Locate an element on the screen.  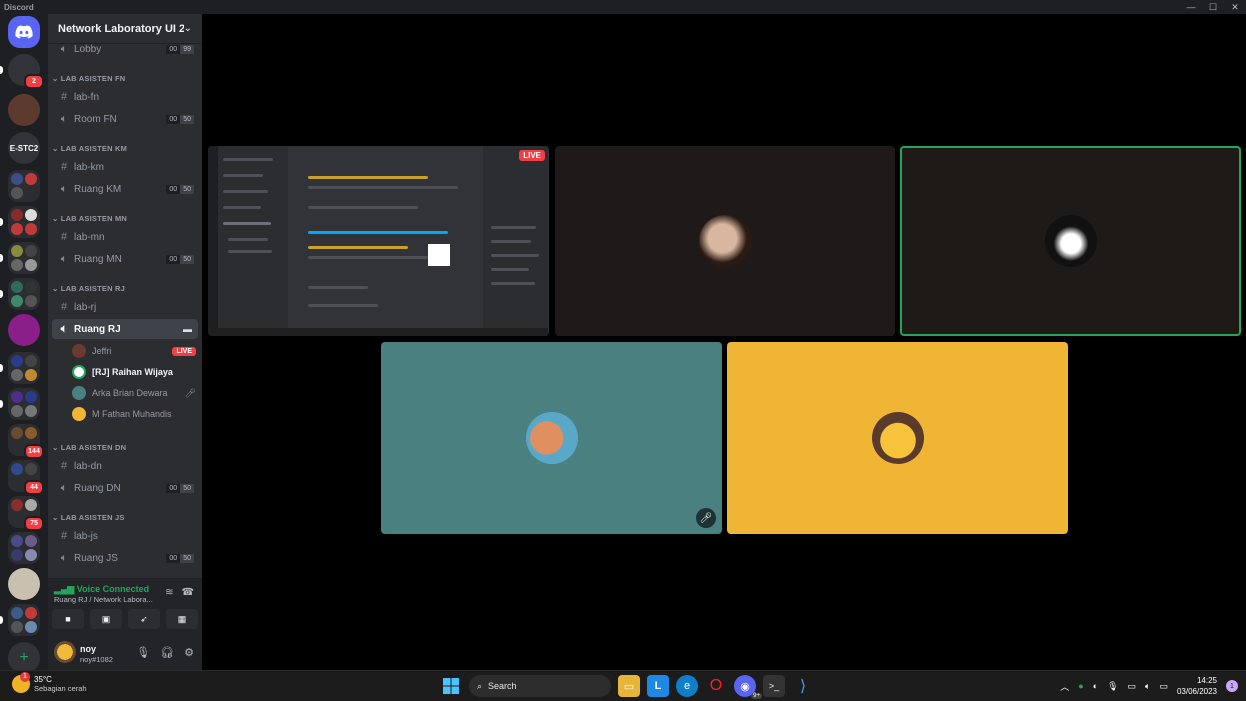
voice-channel-ruang-js: 🔈︎ Ruang JS 00 50 is located at coordinates (125, 558).